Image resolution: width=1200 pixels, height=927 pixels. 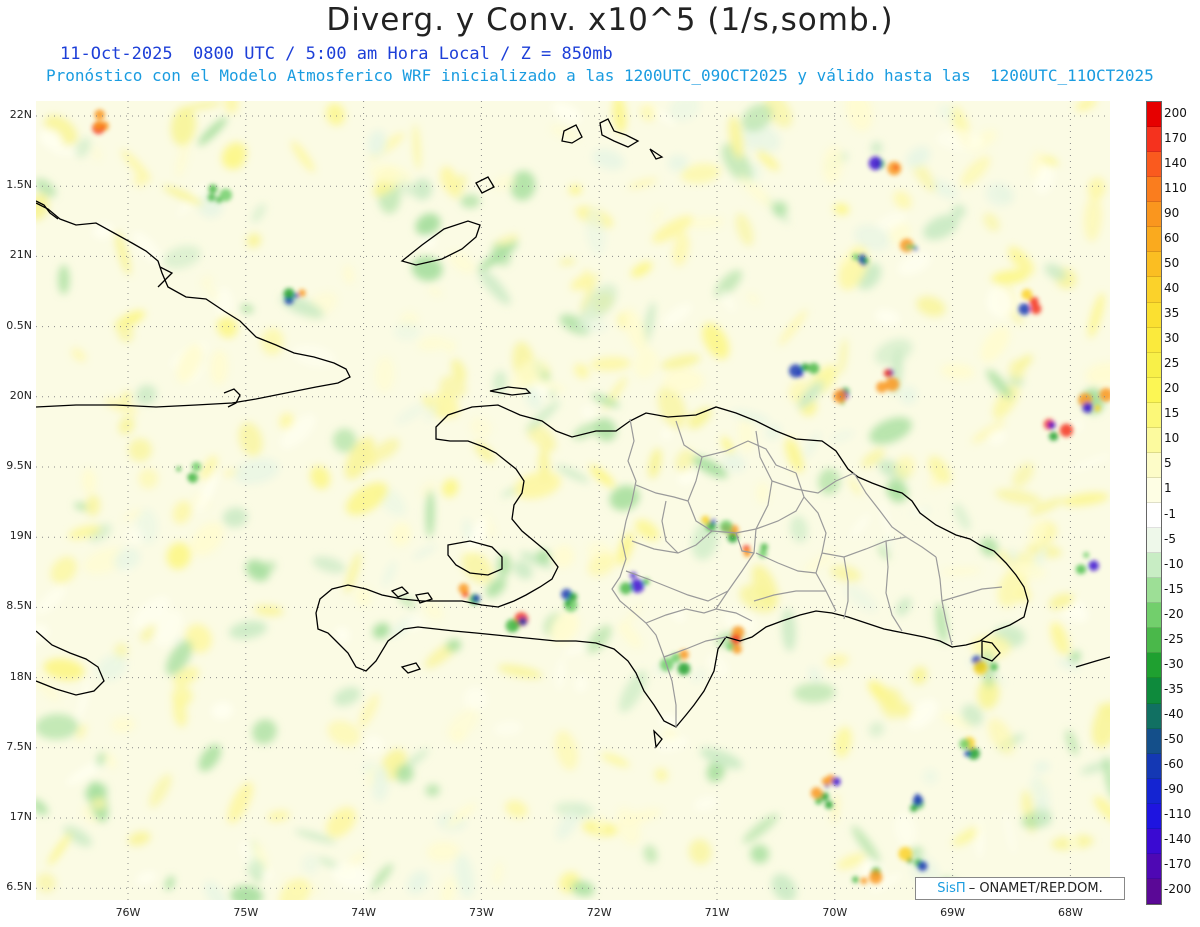 What do you see at coordinates (19, 746) in the screenshot?
I see `latitude-label: 7.5N` at bounding box center [19, 746].